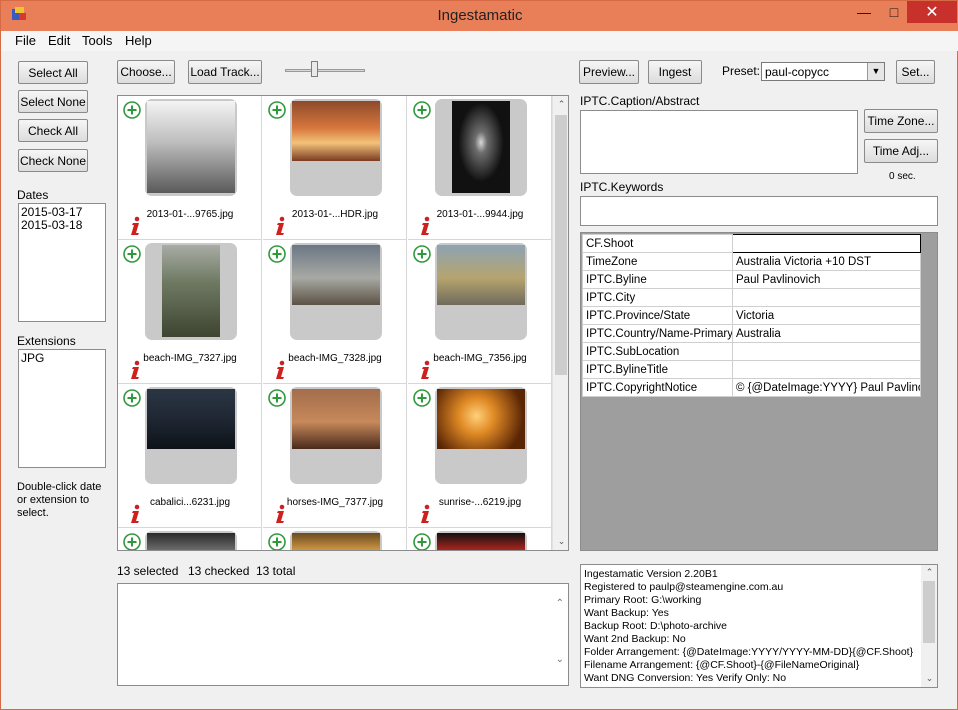  I want to click on ingest-button: Ingest, so click(675, 72).